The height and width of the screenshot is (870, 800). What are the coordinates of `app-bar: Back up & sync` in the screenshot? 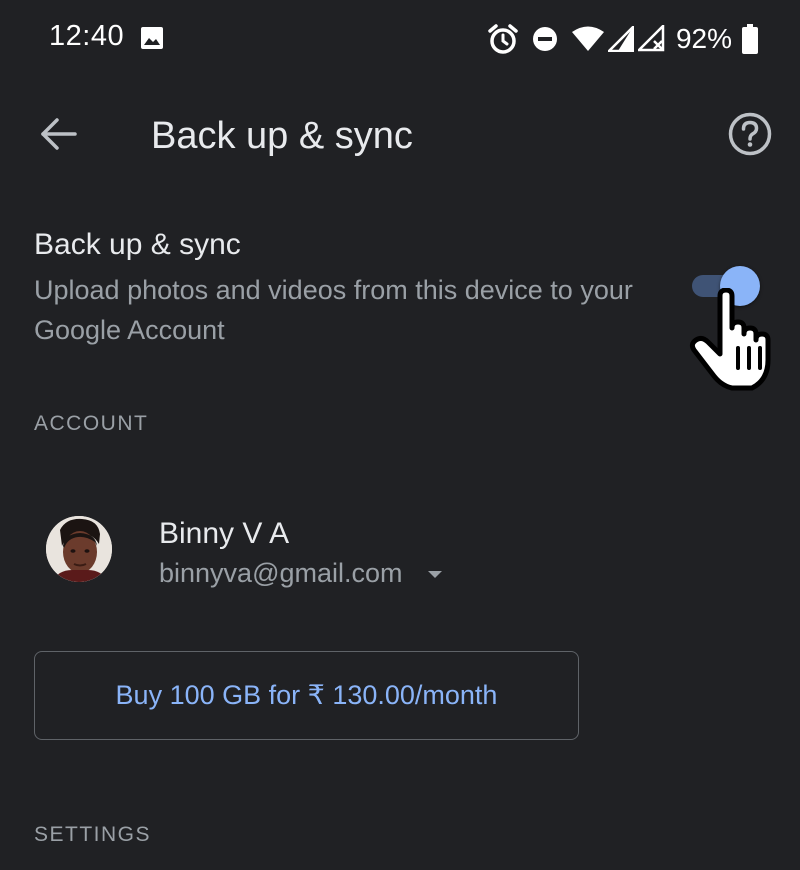 It's located at (400, 136).